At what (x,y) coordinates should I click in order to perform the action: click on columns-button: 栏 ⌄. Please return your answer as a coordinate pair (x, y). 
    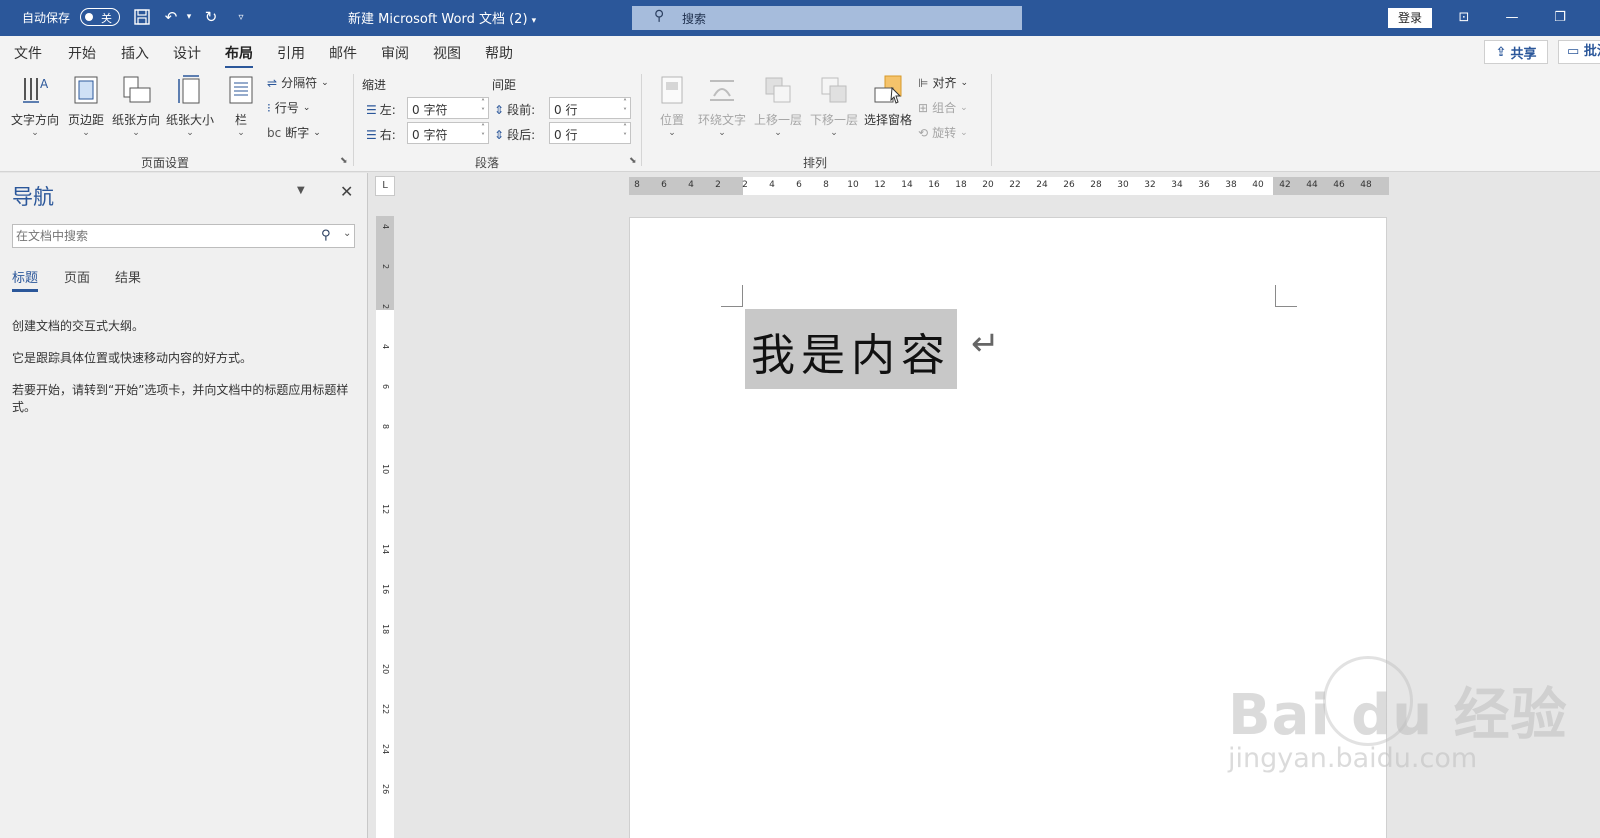
    Looking at the image, I should click on (241, 106).